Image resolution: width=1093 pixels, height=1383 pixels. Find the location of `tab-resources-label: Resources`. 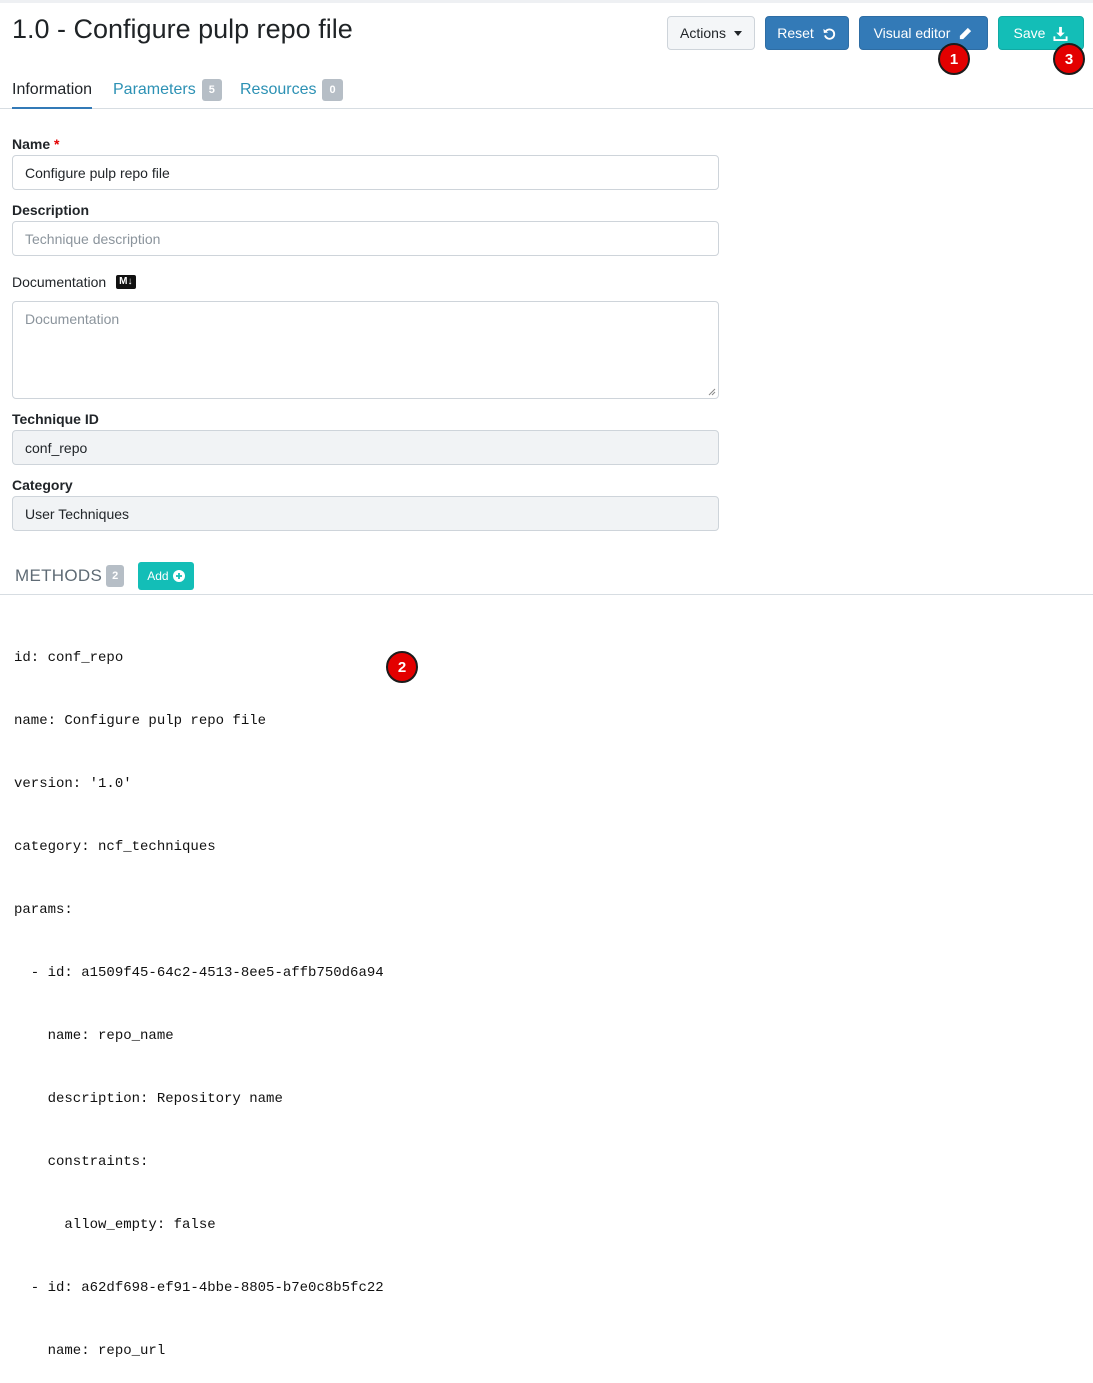

tab-resources-label: Resources is located at coordinates (278, 89).